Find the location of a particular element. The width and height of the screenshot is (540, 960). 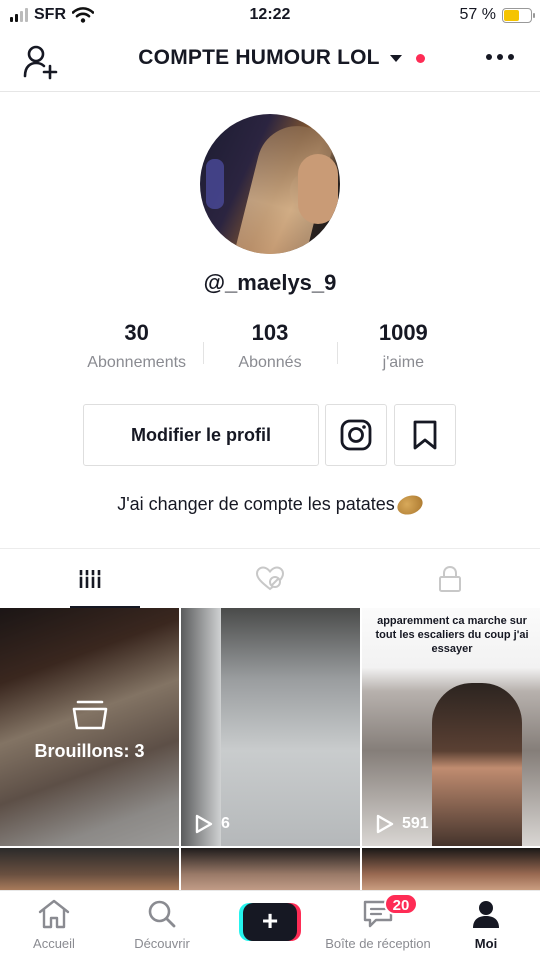

nav-create: + is located at coordinates (270, 925).